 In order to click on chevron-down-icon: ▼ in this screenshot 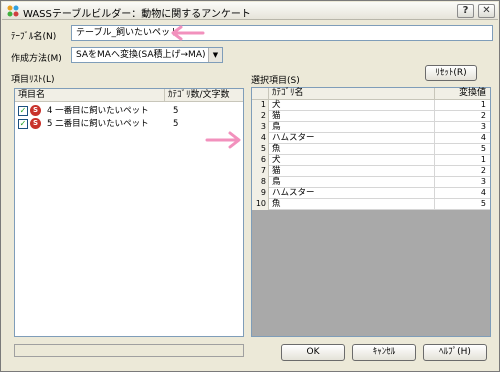, I will do `click(215, 55)`.